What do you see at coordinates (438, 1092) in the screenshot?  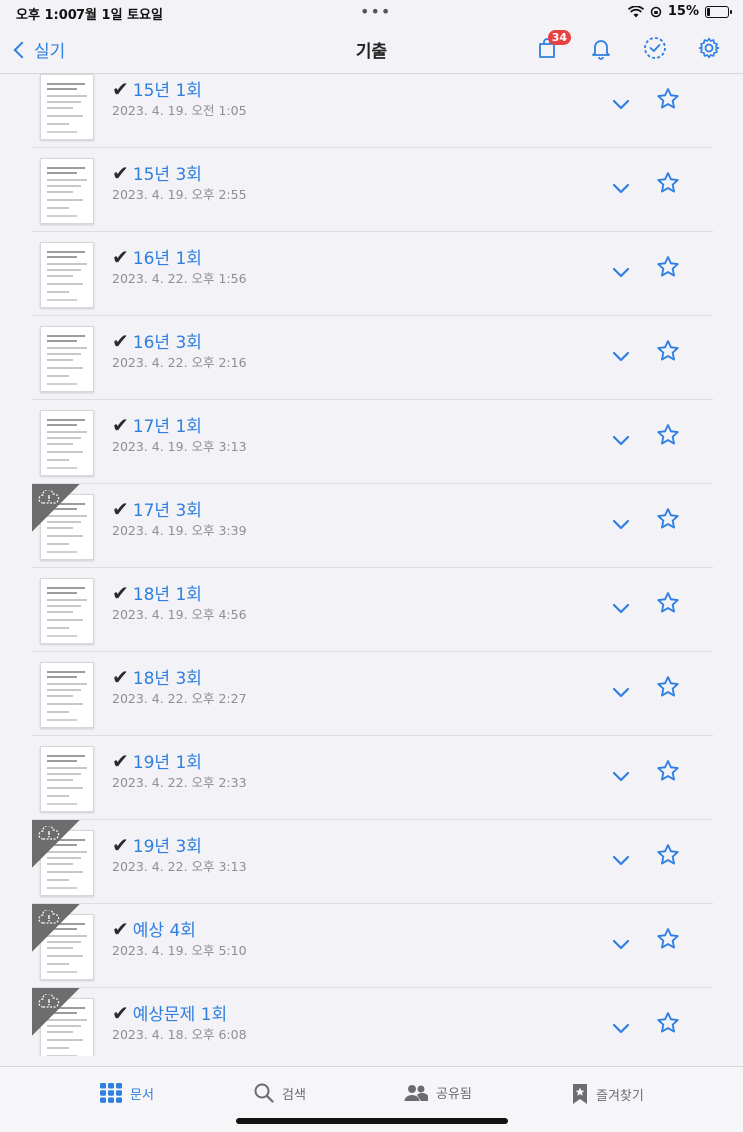 I see `tab-shared: 공유됨` at bounding box center [438, 1092].